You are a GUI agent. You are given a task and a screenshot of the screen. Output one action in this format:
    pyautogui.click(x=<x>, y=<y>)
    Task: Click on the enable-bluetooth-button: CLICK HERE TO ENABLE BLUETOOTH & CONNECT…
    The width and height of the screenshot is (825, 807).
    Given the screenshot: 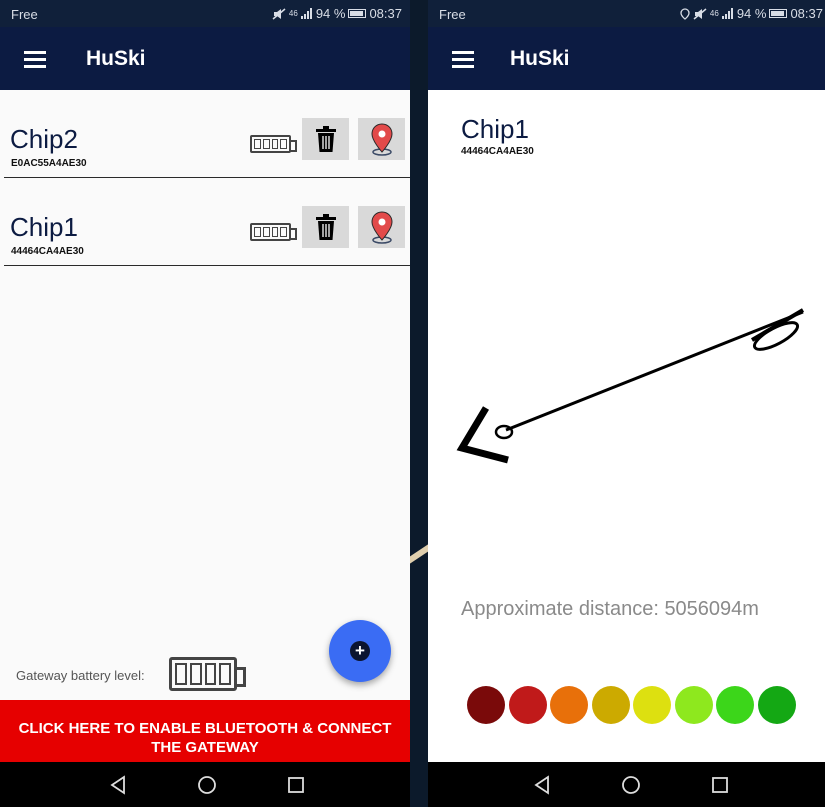 What is the action you would take?
    pyautogui.click(x=205, y=731)
    